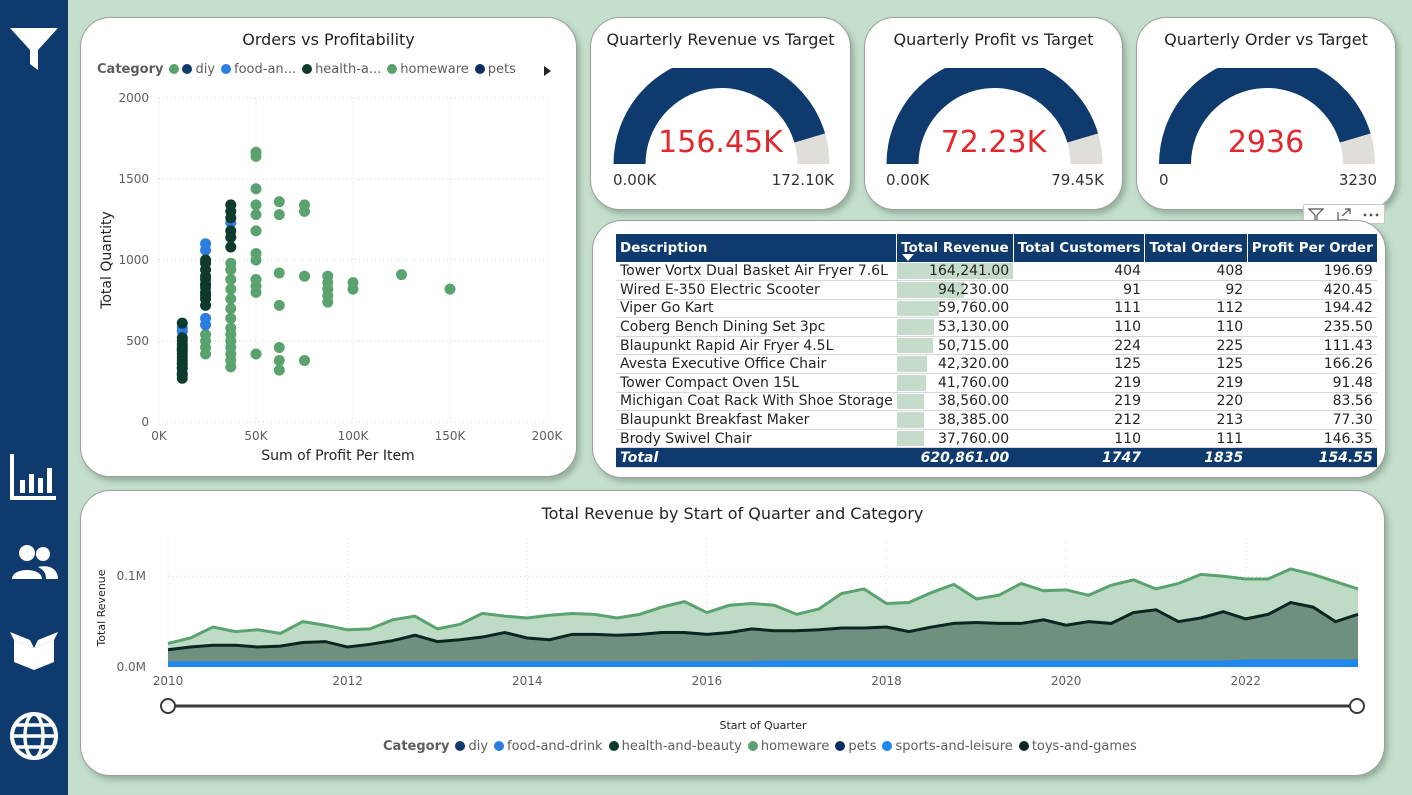  What do you see at coordinates (548, 71) in the screenshot?
I see `legend-next-icon` at bounding box center [548, 71].